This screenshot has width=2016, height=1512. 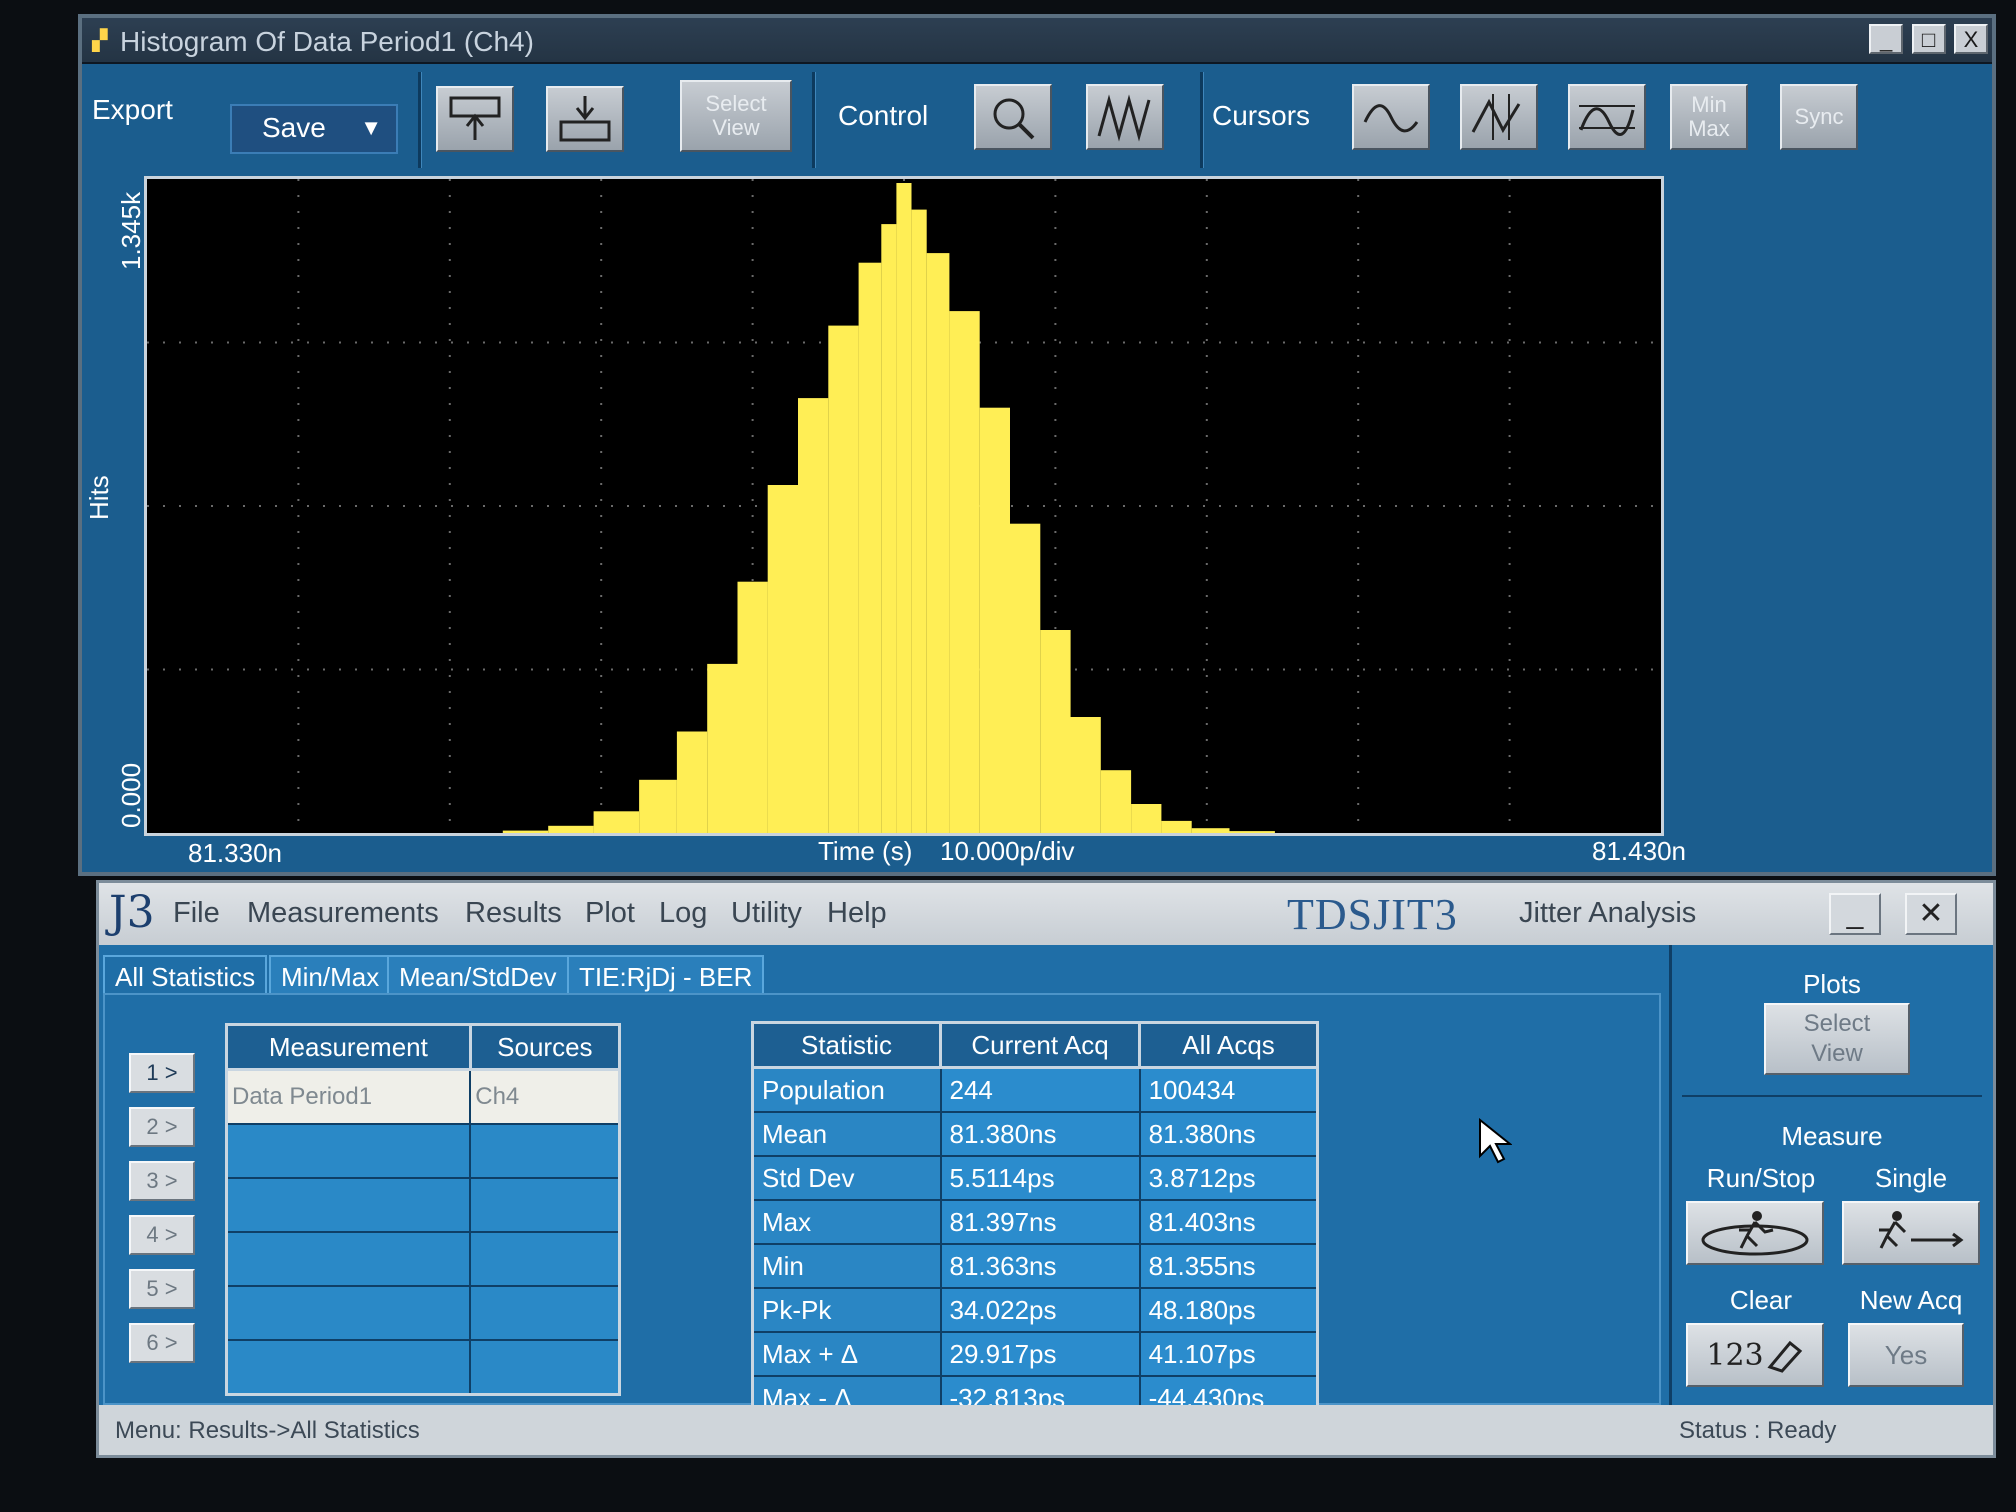 What do you see at coordinates (1819, 117) in the screenshot?
I see `sync-button: Sync` at bounding box center [1819, 117].